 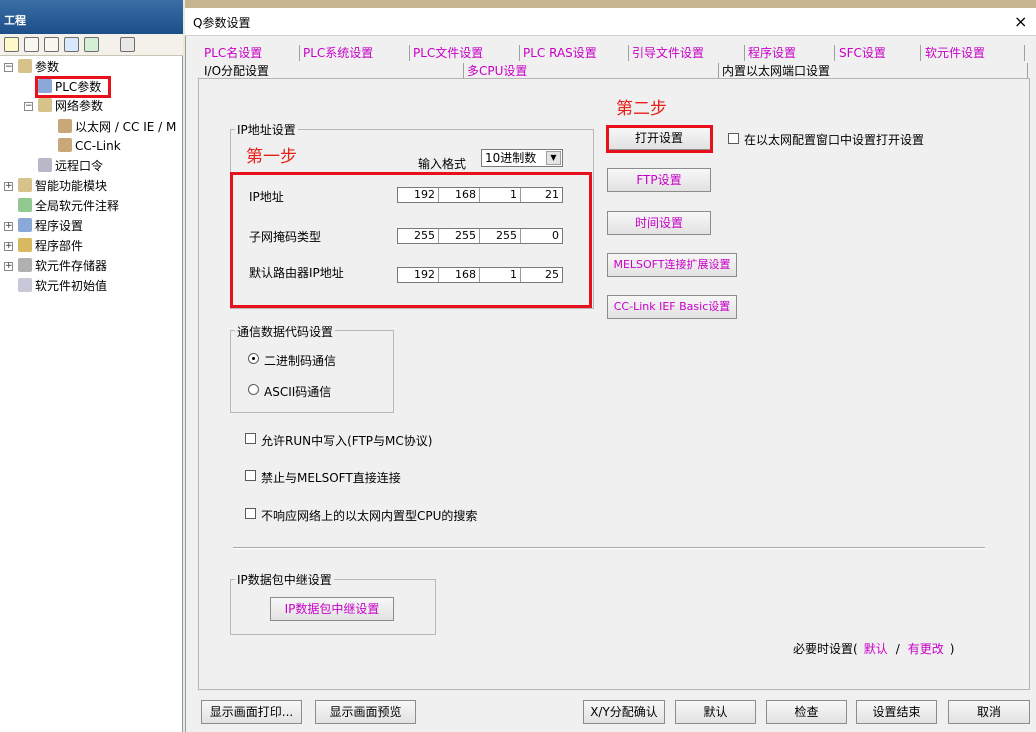 I want to click on tree-item-intelligent-modules: 智能功能模块, so click(x=62, y=186).